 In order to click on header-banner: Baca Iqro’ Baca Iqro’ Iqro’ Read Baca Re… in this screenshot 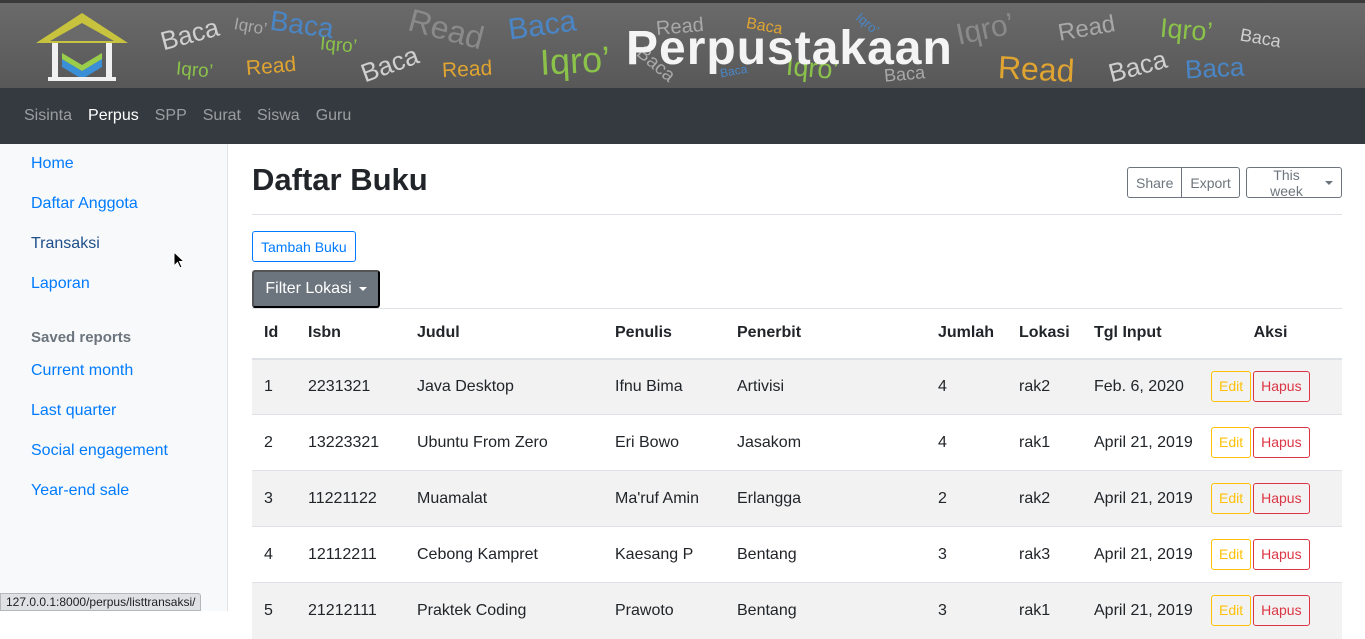, I will do `click(682, 44)`.